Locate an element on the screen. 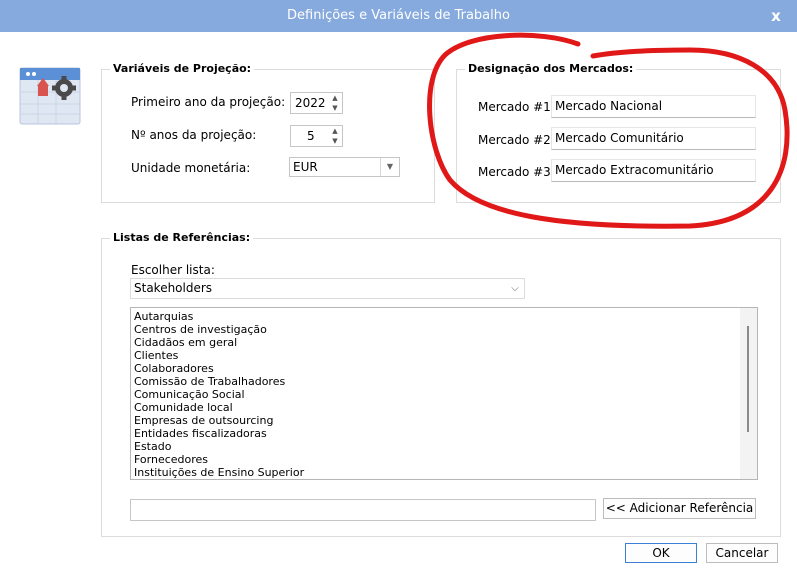 This screenshot has width=797, height=582. ok-label: OK is located at coordinates (661, 553).